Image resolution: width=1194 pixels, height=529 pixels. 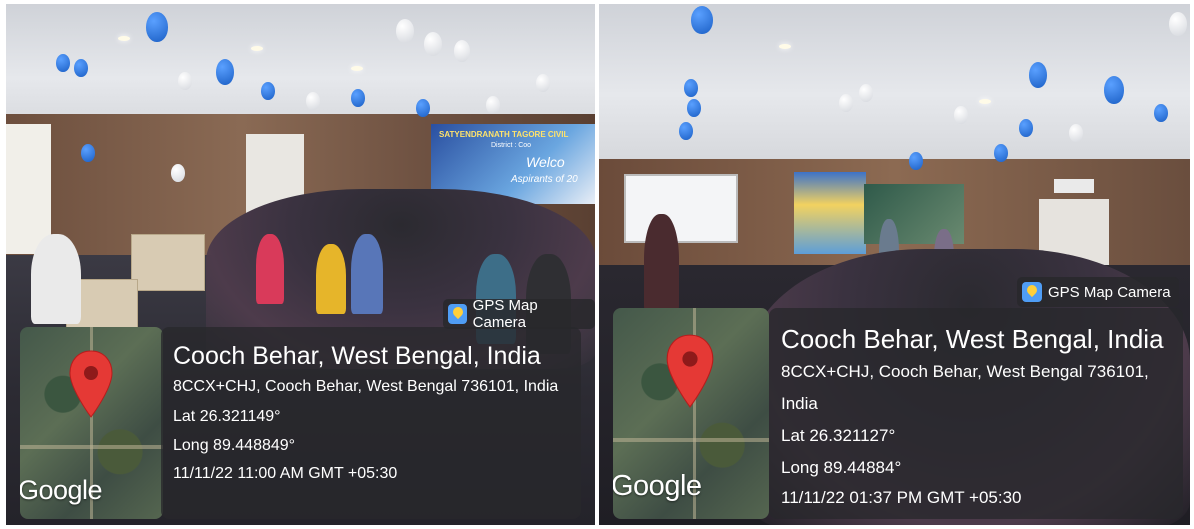 I want to click on banner-title: SATYENDRANATH TAGORE CIVIL, so click(x=504, y=134).